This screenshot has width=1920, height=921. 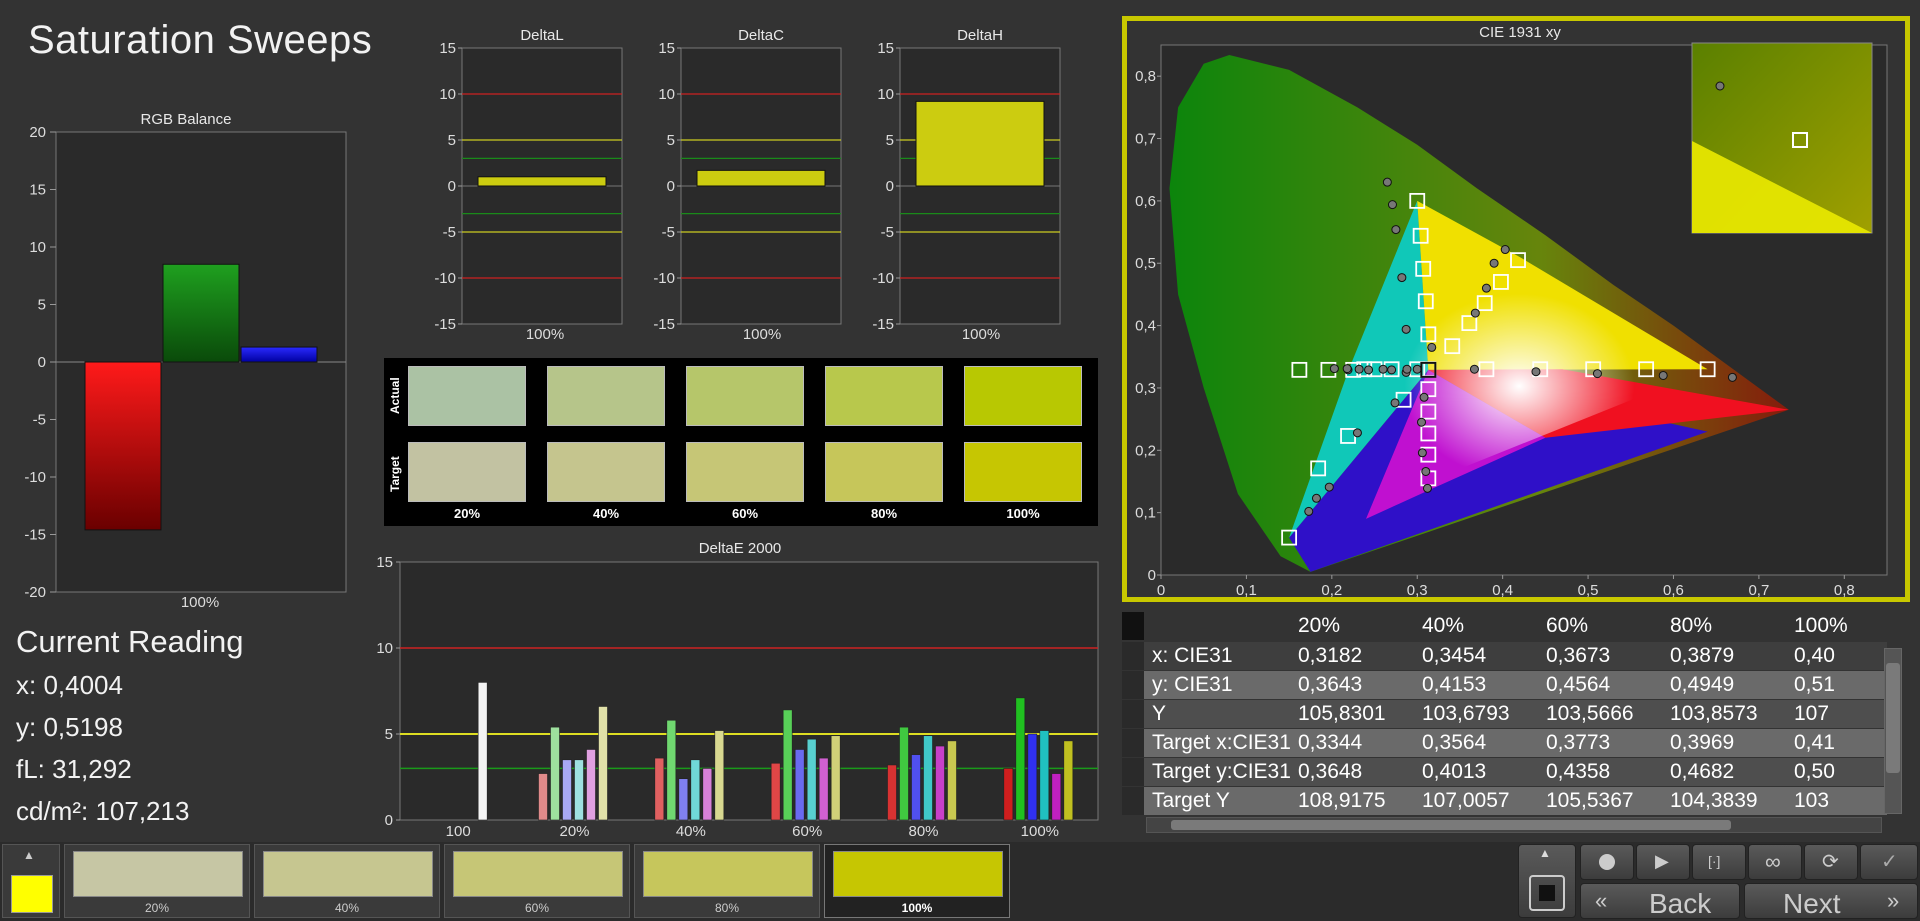 I want to click on table-header-cell: 60%, so click(x=1567, y=625).